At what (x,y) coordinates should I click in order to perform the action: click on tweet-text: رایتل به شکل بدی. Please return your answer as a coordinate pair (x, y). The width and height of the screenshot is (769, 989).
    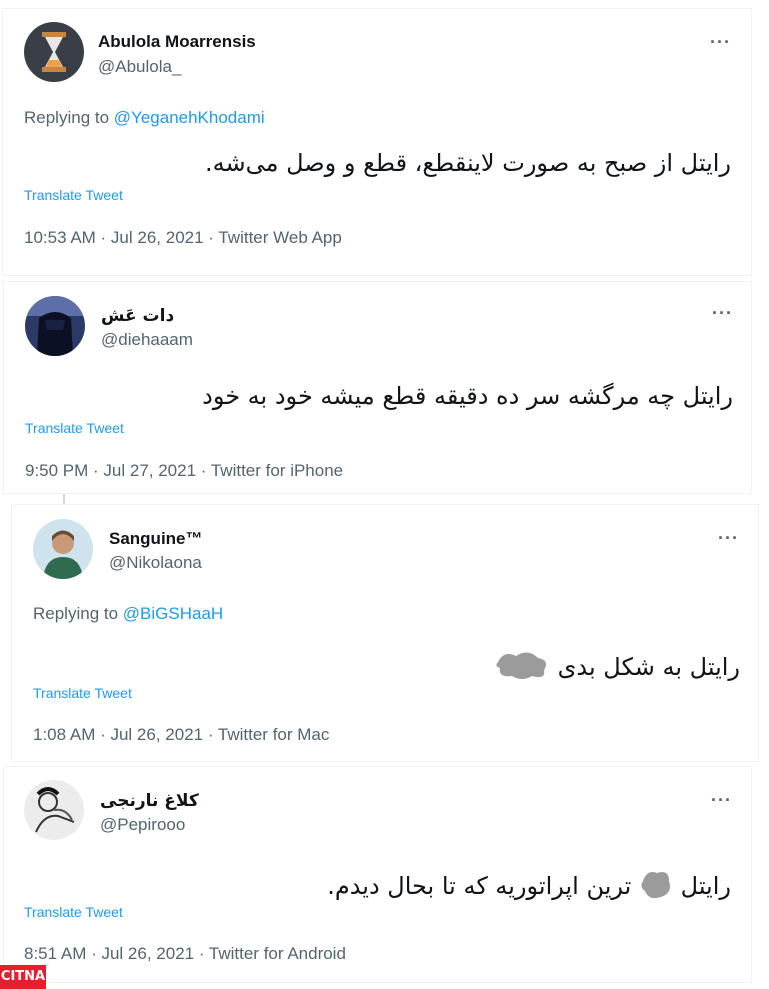
    Looking at the image, I should click on (617, 668).